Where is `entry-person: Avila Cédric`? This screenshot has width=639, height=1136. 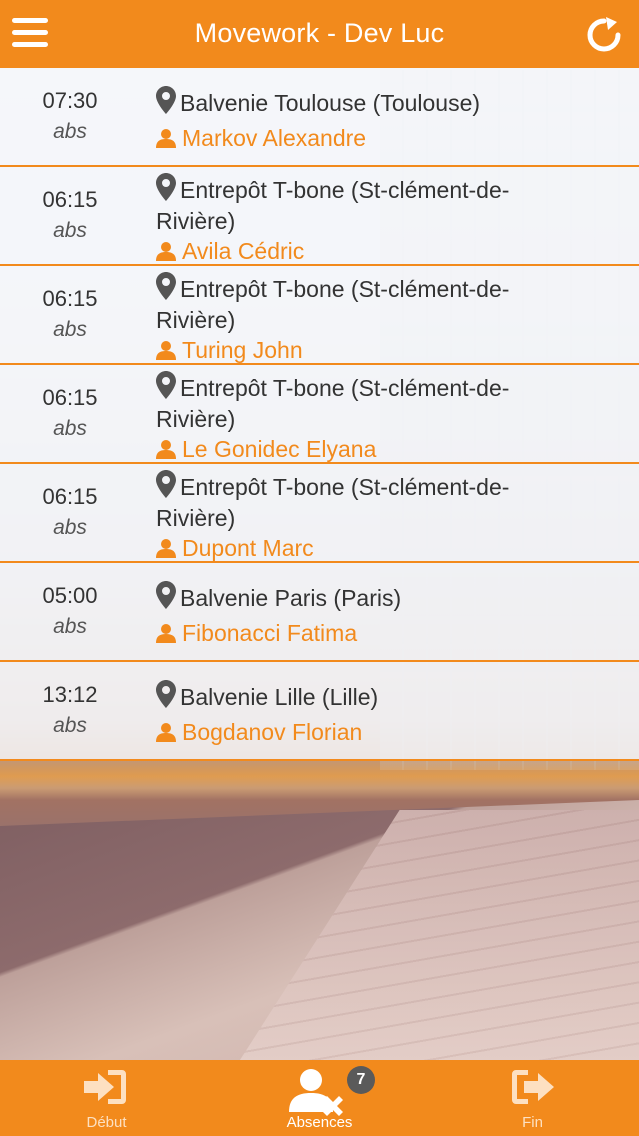 entry-person: Avila Cédric is located at coordinates (230, 251).